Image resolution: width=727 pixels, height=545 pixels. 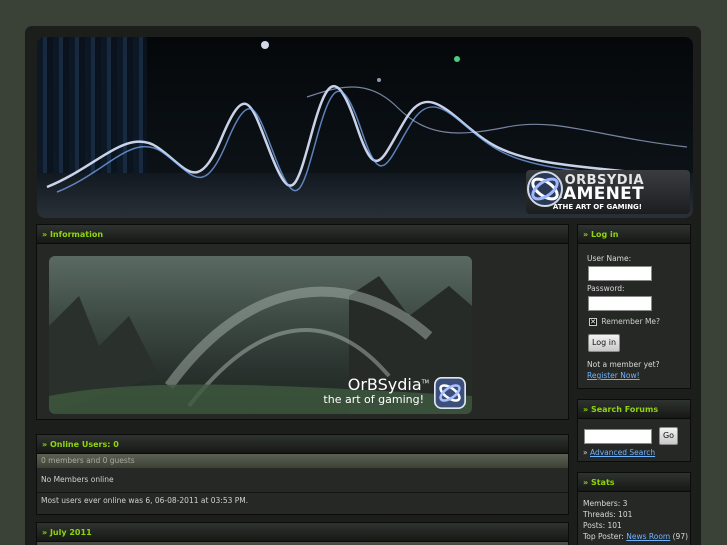 What do you see at coordinates (602, 525) in the screenshot?
I see `stats-posts: Posts: 101` at bounding box center [602, 525].